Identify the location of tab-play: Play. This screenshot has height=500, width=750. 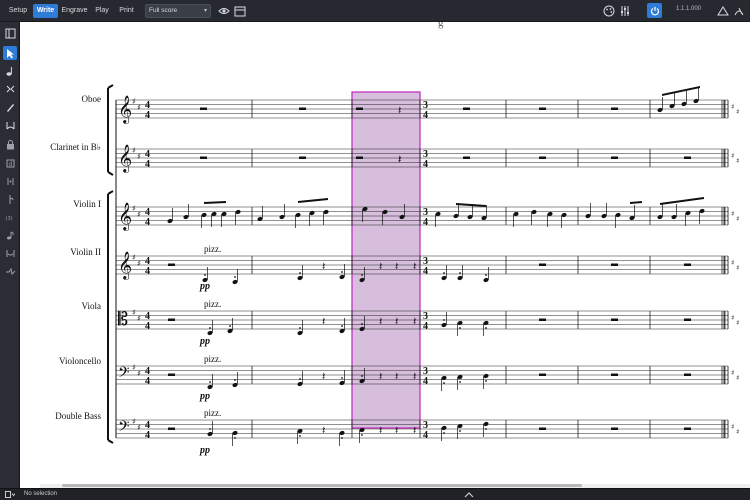
(102, 11).